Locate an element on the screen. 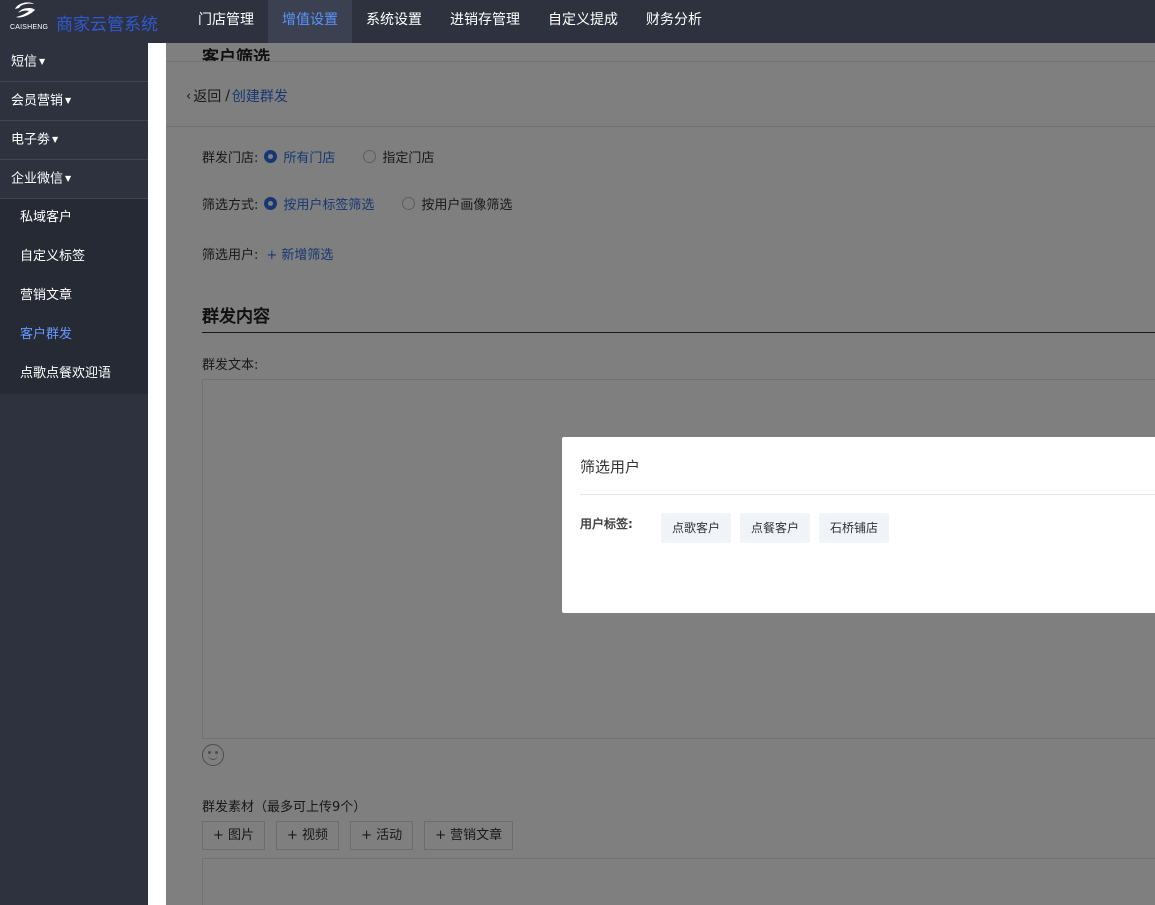 This screenshot has width=1155, height=905. sidebar-group-e-coupon: 电子劵 ▼ is located at coordinates (74, 140).